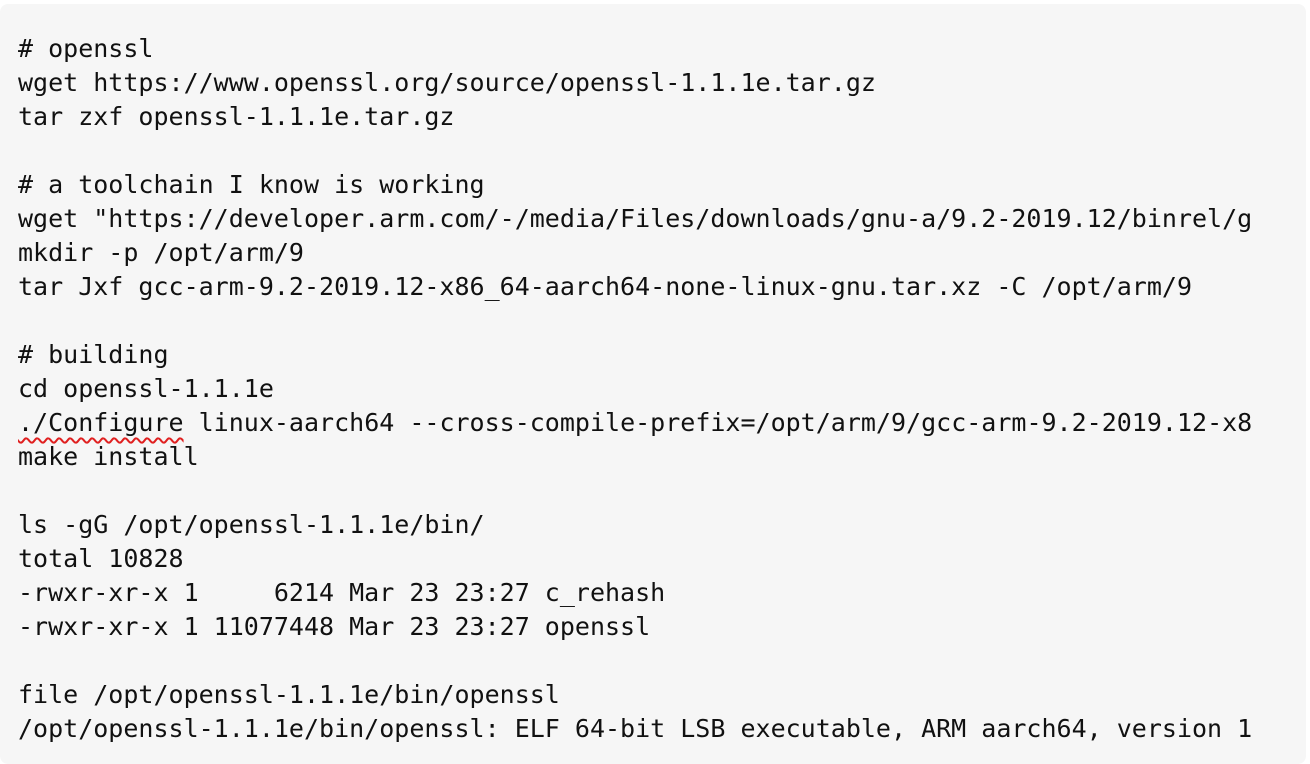 The width and height of the screenshot is (1310, 764). Describe the element at coordinates (101, 558) in the screenshot. I see `code-line: total 10828` at that location.